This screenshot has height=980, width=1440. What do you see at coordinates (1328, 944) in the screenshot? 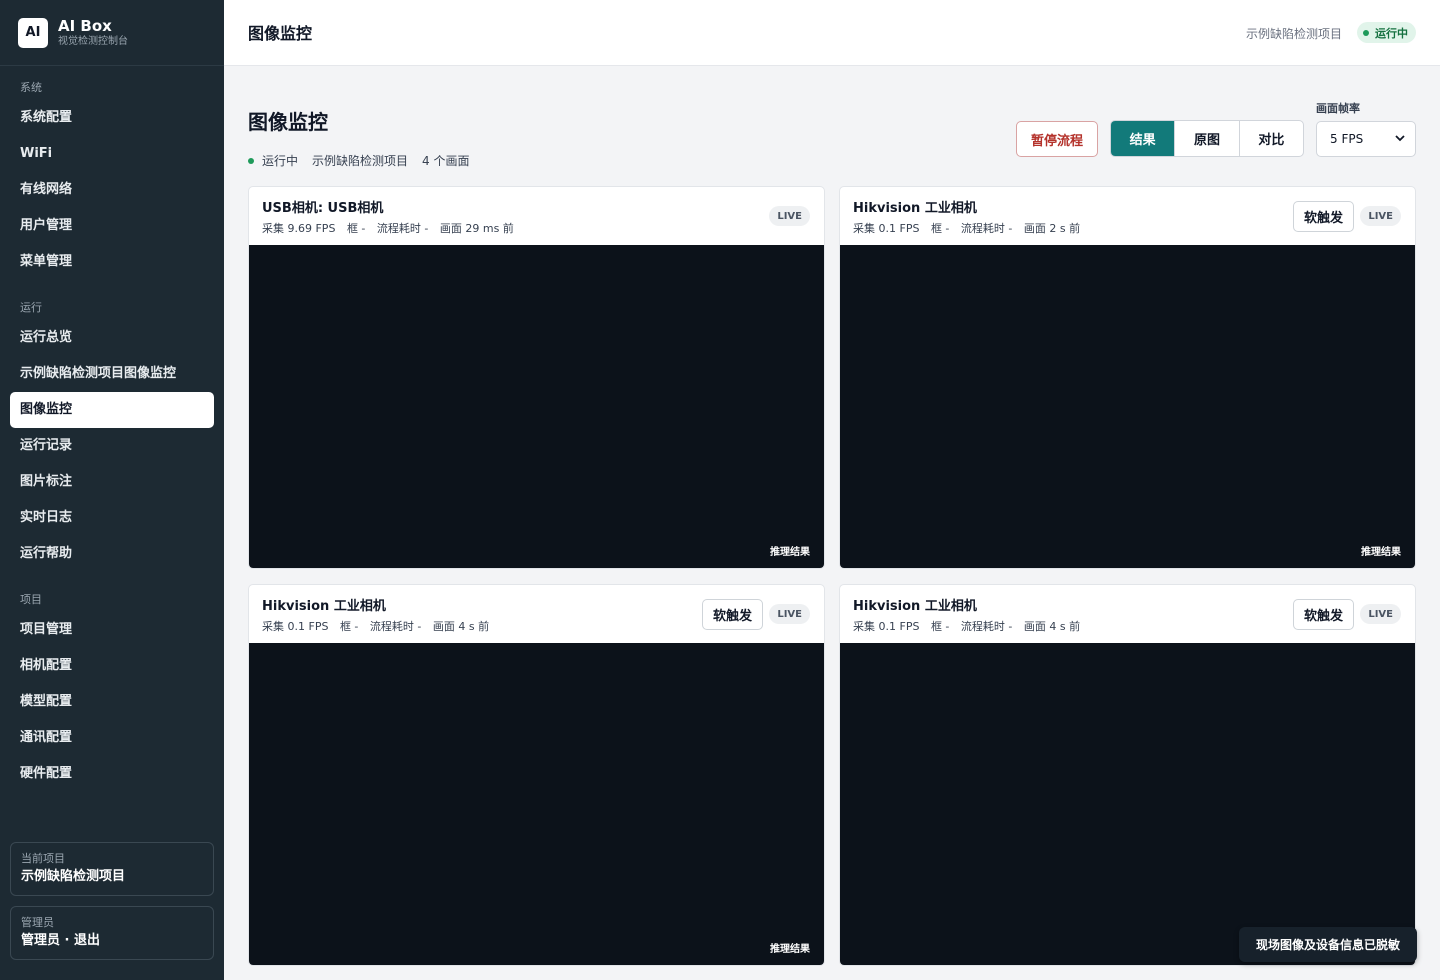
I see `privacy-toast: 现场图像及设备信息已脱敏` at bounding box center [1328, 944].